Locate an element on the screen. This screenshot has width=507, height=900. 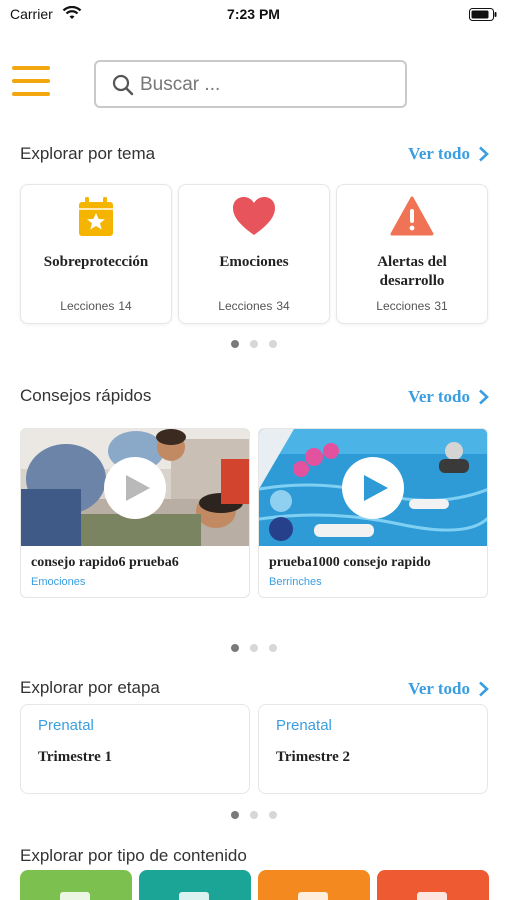
warning-icon is located at coordinates (412, 216).